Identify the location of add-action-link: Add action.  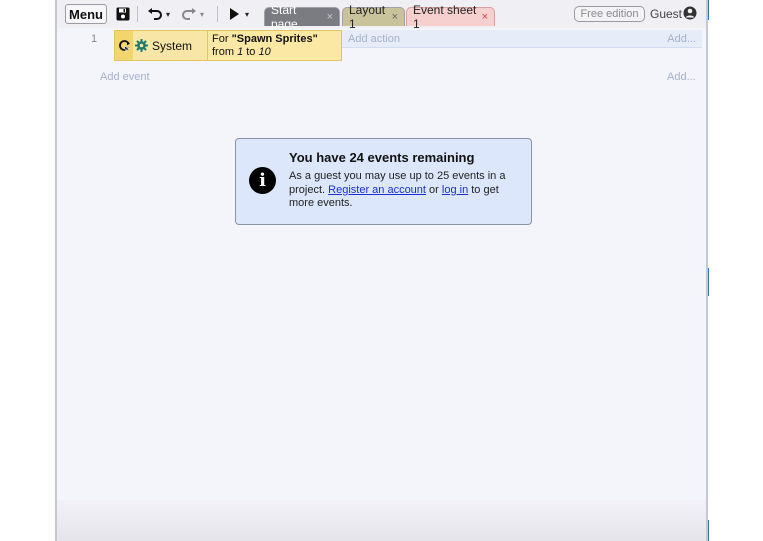
(374, 39).